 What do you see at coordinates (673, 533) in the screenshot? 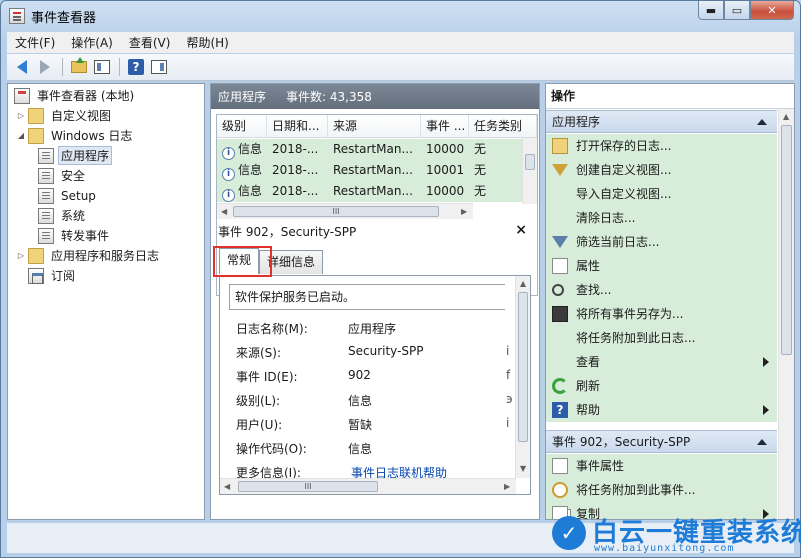
I see `watermark-logo: ✓ 白云一键重装系统 www.baiyunxitong.com` at bounding box center [673, 533].